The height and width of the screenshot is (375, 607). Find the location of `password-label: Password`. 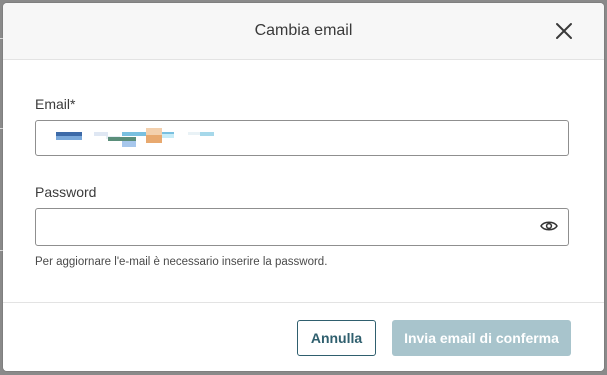

password-label: Password is located at coordinates (66, 192).